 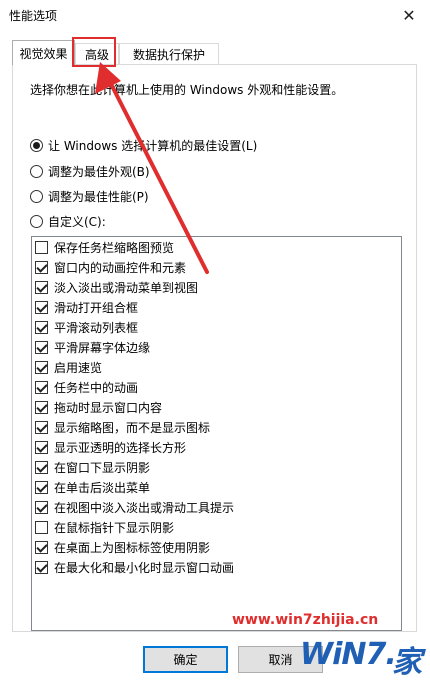 I want to click on item-label: 显示亚透明的选择长方形, so click(x=120, y=447).